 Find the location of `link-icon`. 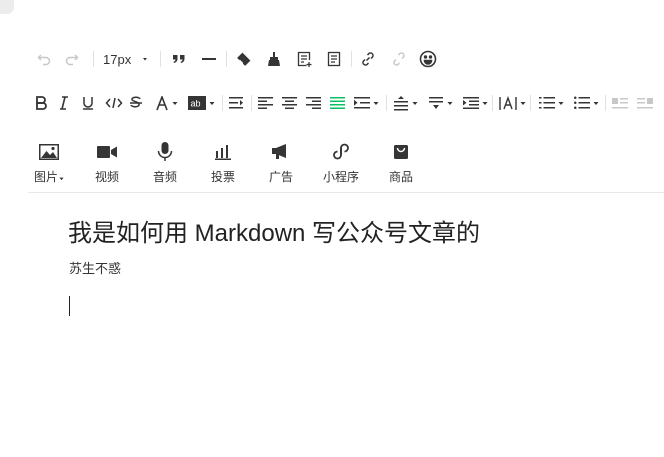

link-icon is located at coordinates (368, 59).